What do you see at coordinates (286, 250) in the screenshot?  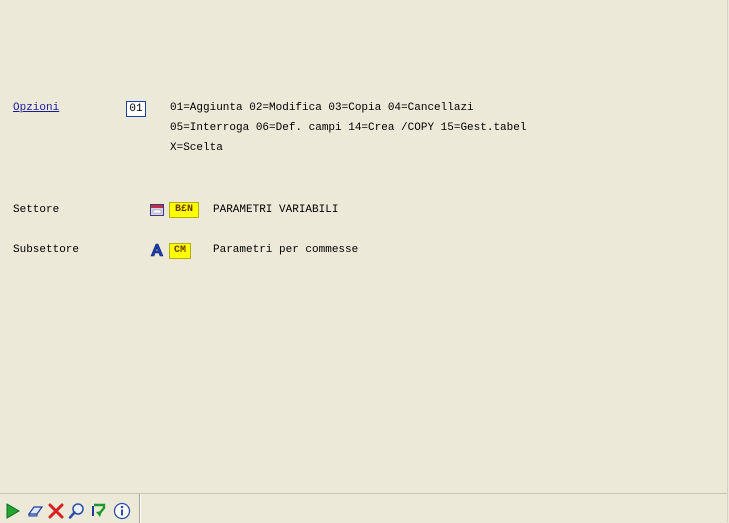 I see `subsettore-description: Parametri per commesse` at bounding box center [286, 250].